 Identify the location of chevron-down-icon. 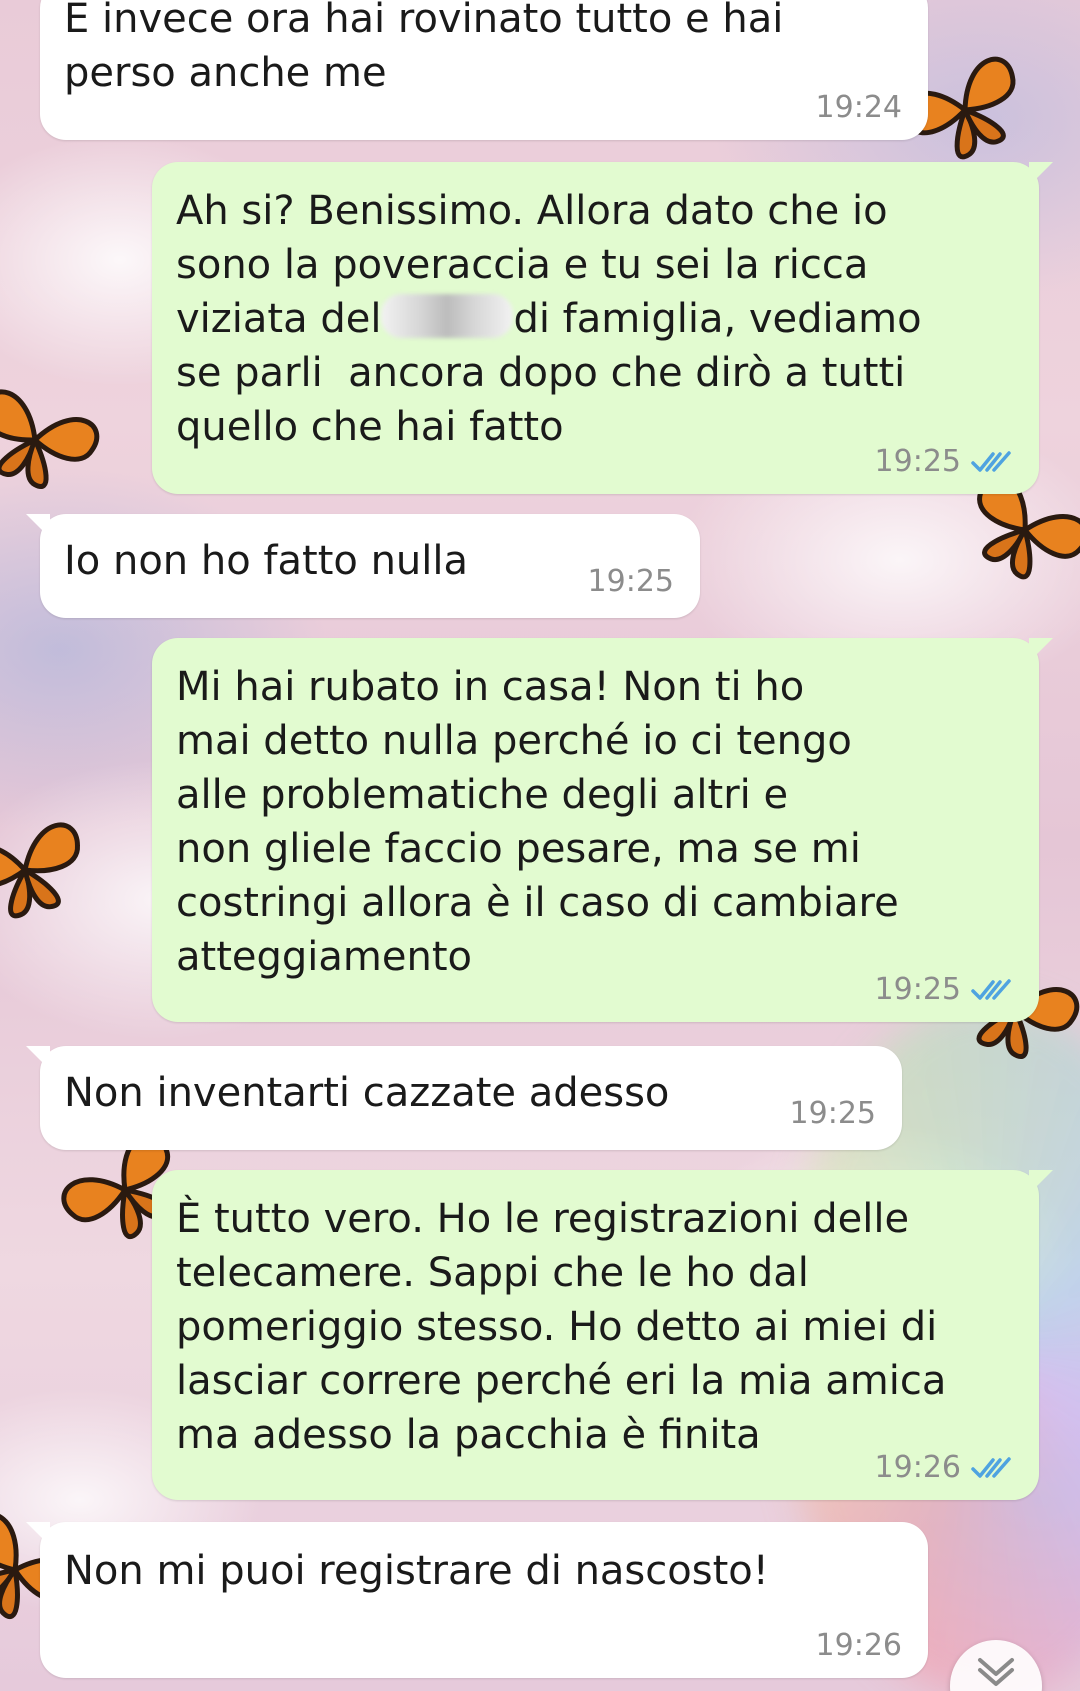
(996, 1672).